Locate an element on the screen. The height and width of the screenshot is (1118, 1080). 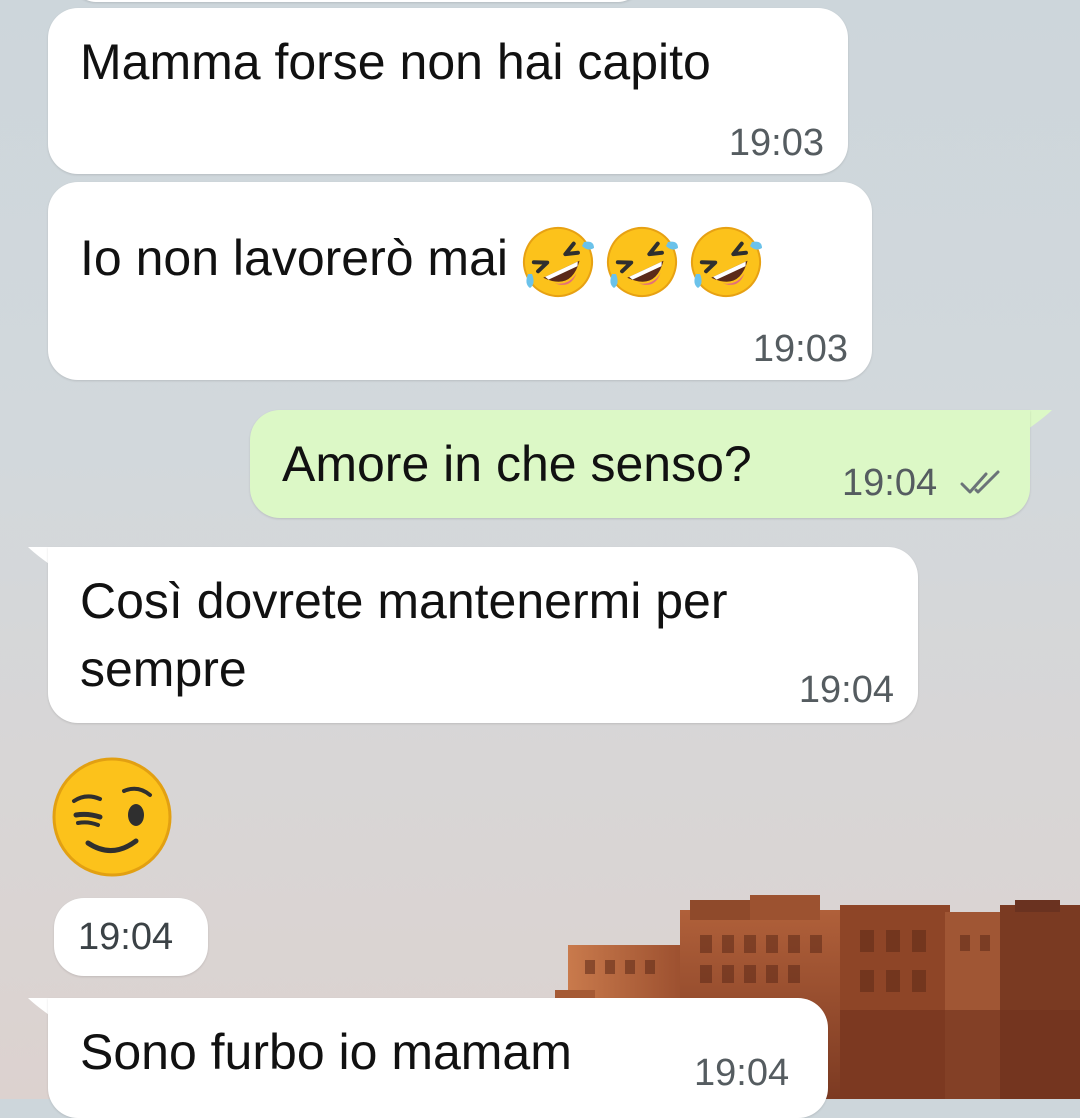
message-text: Mamma forse non hai capito is located at coordinates (395, 62).